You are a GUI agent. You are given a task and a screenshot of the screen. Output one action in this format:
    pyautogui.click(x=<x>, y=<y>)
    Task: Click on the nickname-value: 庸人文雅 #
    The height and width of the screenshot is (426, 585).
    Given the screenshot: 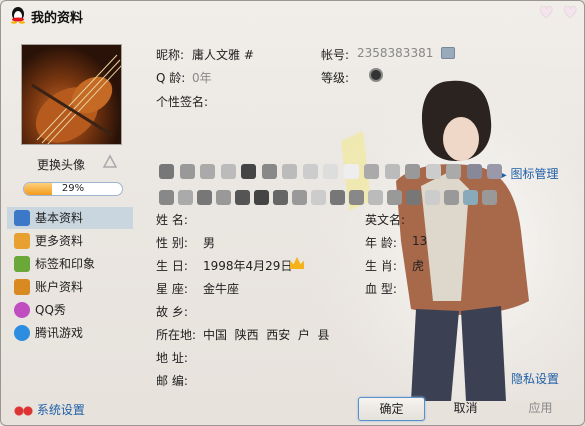 What is the action you would take?
    pyautogui.click(x=223, y=54)
    